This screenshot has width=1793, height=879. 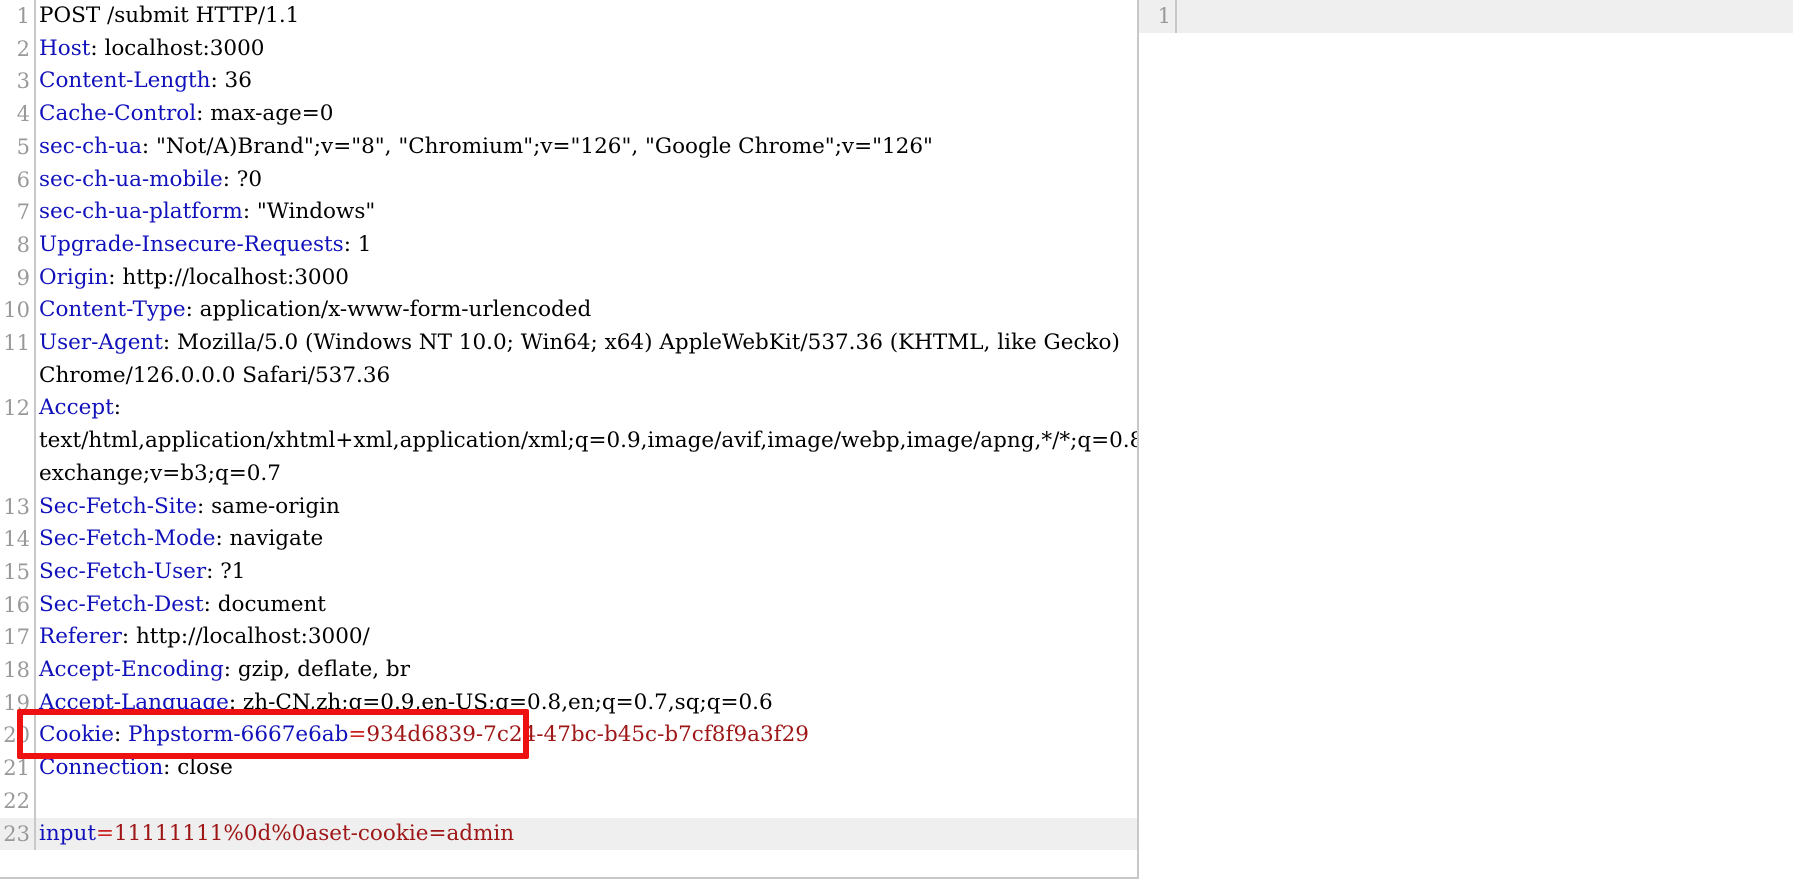 I want to click on code-token: : close, so click(x=198, y=768).